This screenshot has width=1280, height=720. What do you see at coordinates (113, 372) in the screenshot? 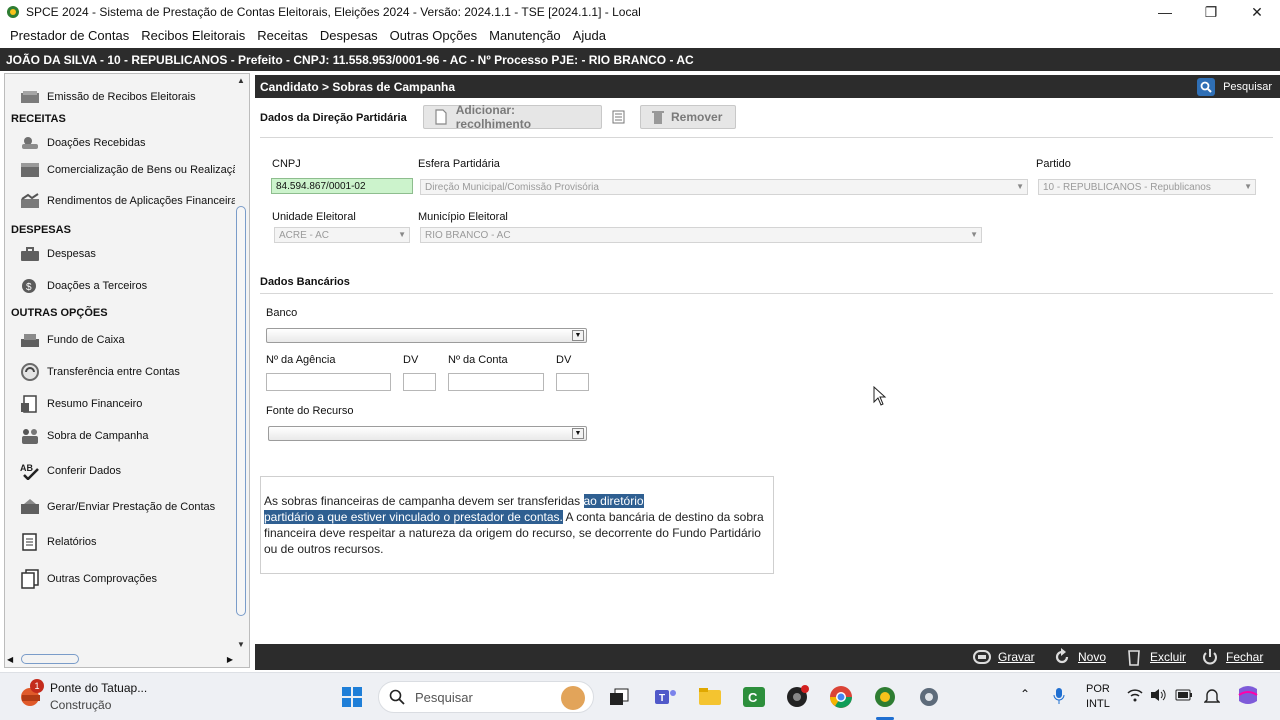
I see `sidebar-item-label: Transferência entre Contas` at bounding box center [113, 372].